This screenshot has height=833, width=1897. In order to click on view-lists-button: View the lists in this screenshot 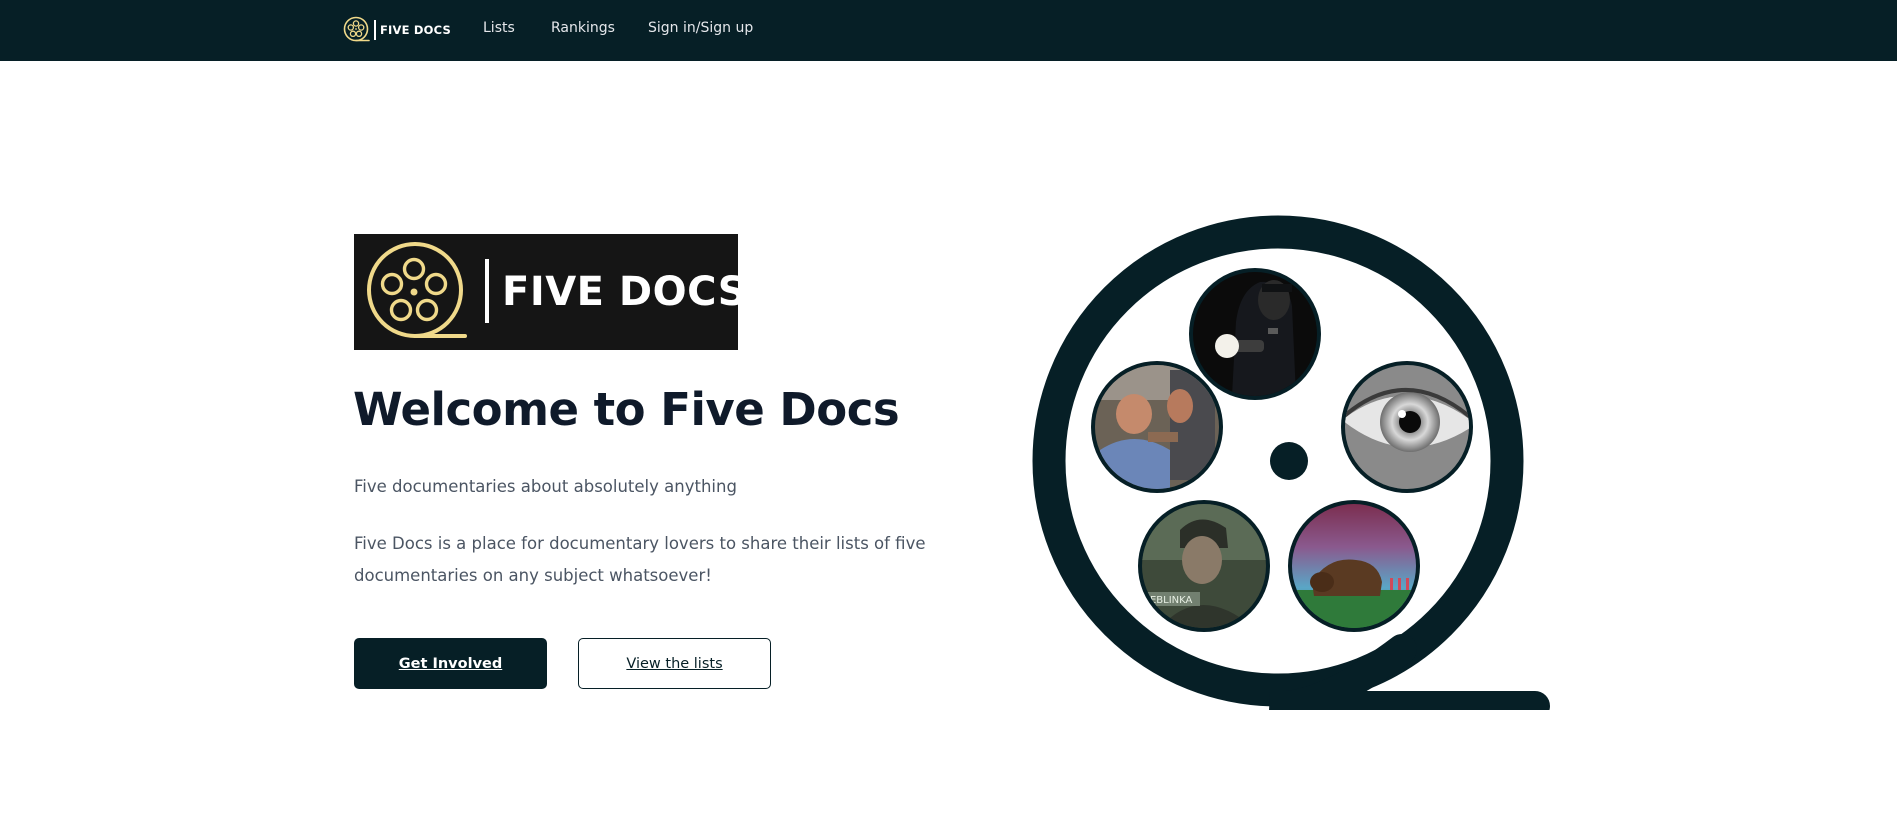, I will do `click(674, 663)`.